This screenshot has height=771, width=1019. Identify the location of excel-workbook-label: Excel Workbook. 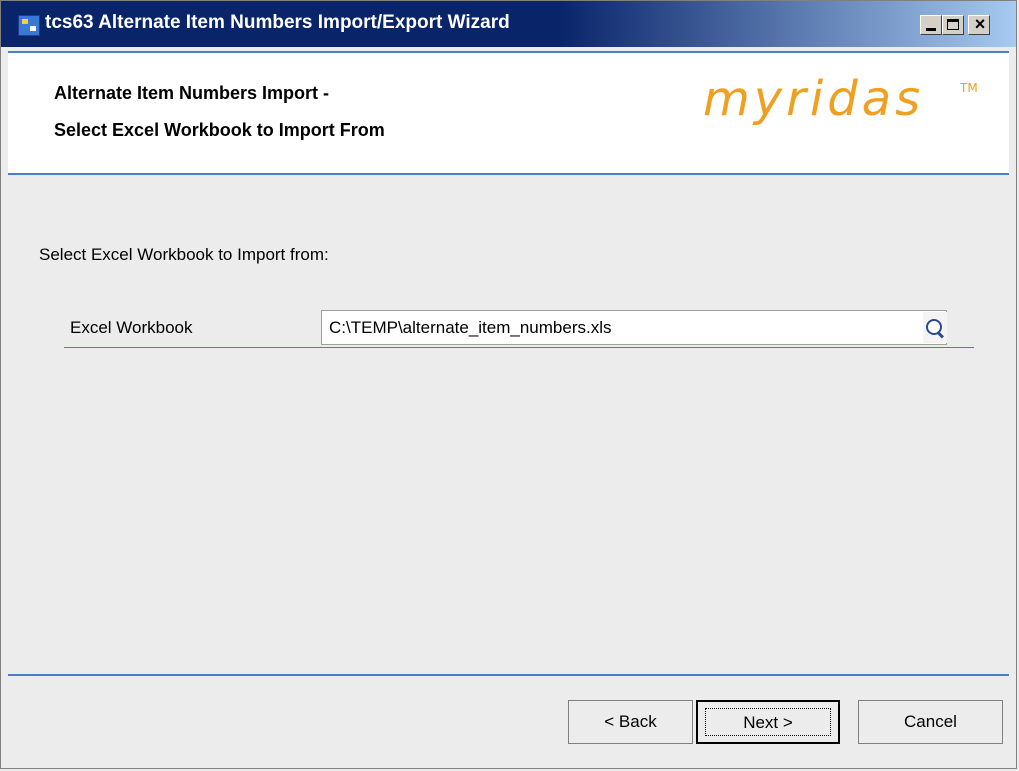
(131, 327).